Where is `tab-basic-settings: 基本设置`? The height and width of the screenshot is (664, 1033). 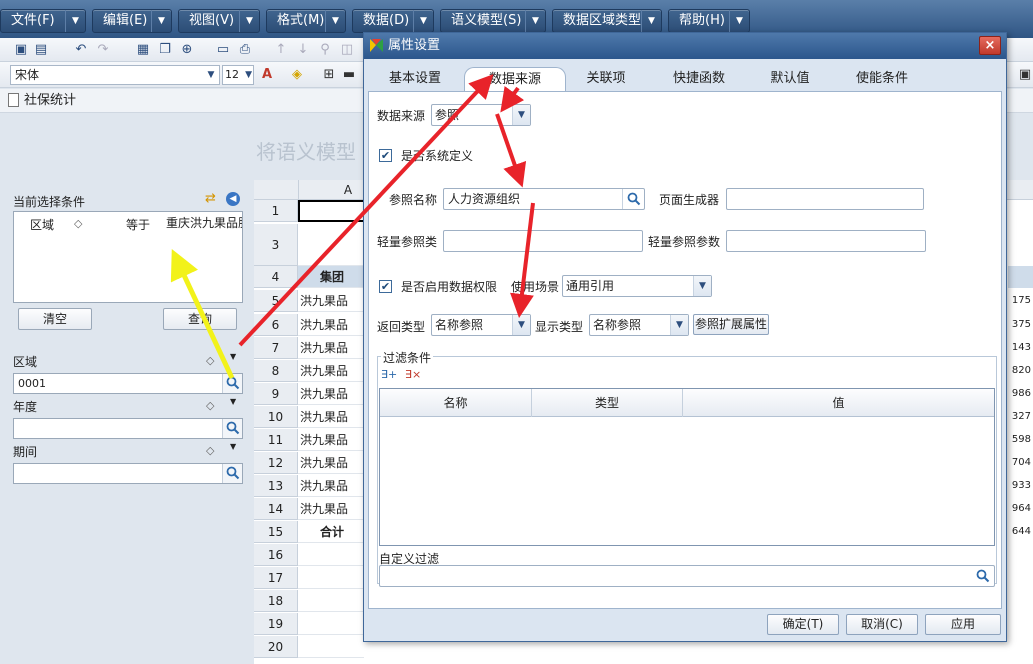 tab-basic-settings: 基本设置 is located at coordinates (415, 79).